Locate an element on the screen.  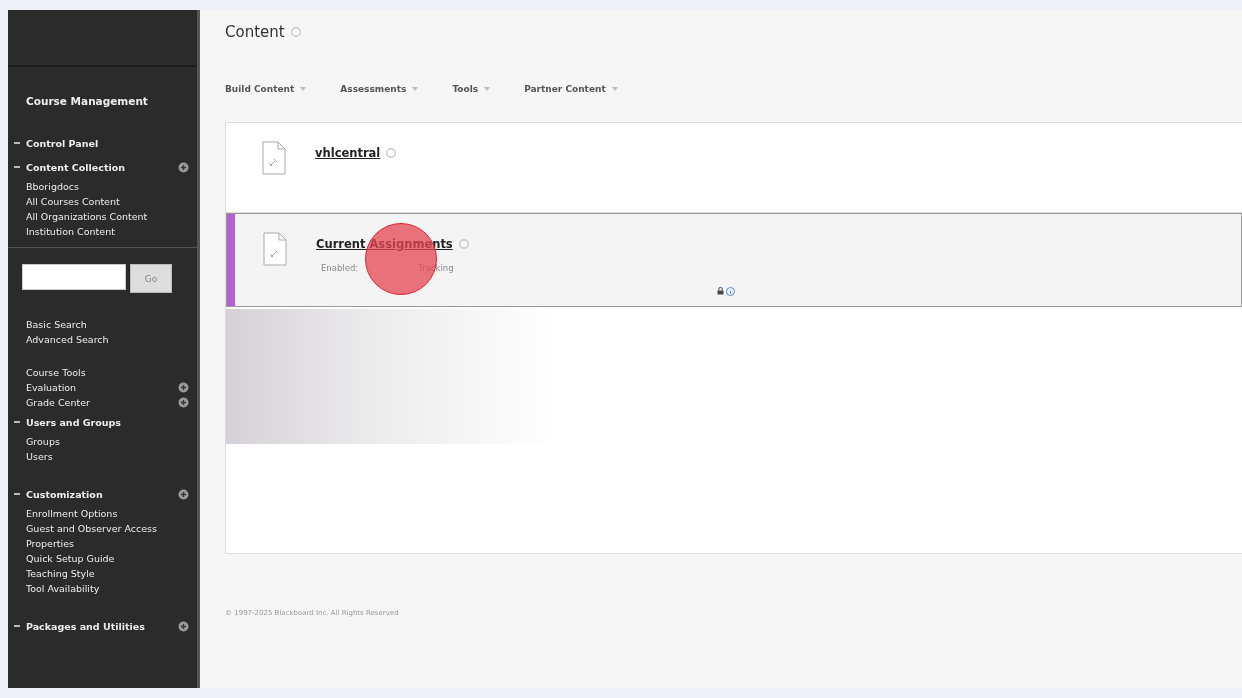
sidebar-link: Bborigdocs is located at coordinates (107, 186).